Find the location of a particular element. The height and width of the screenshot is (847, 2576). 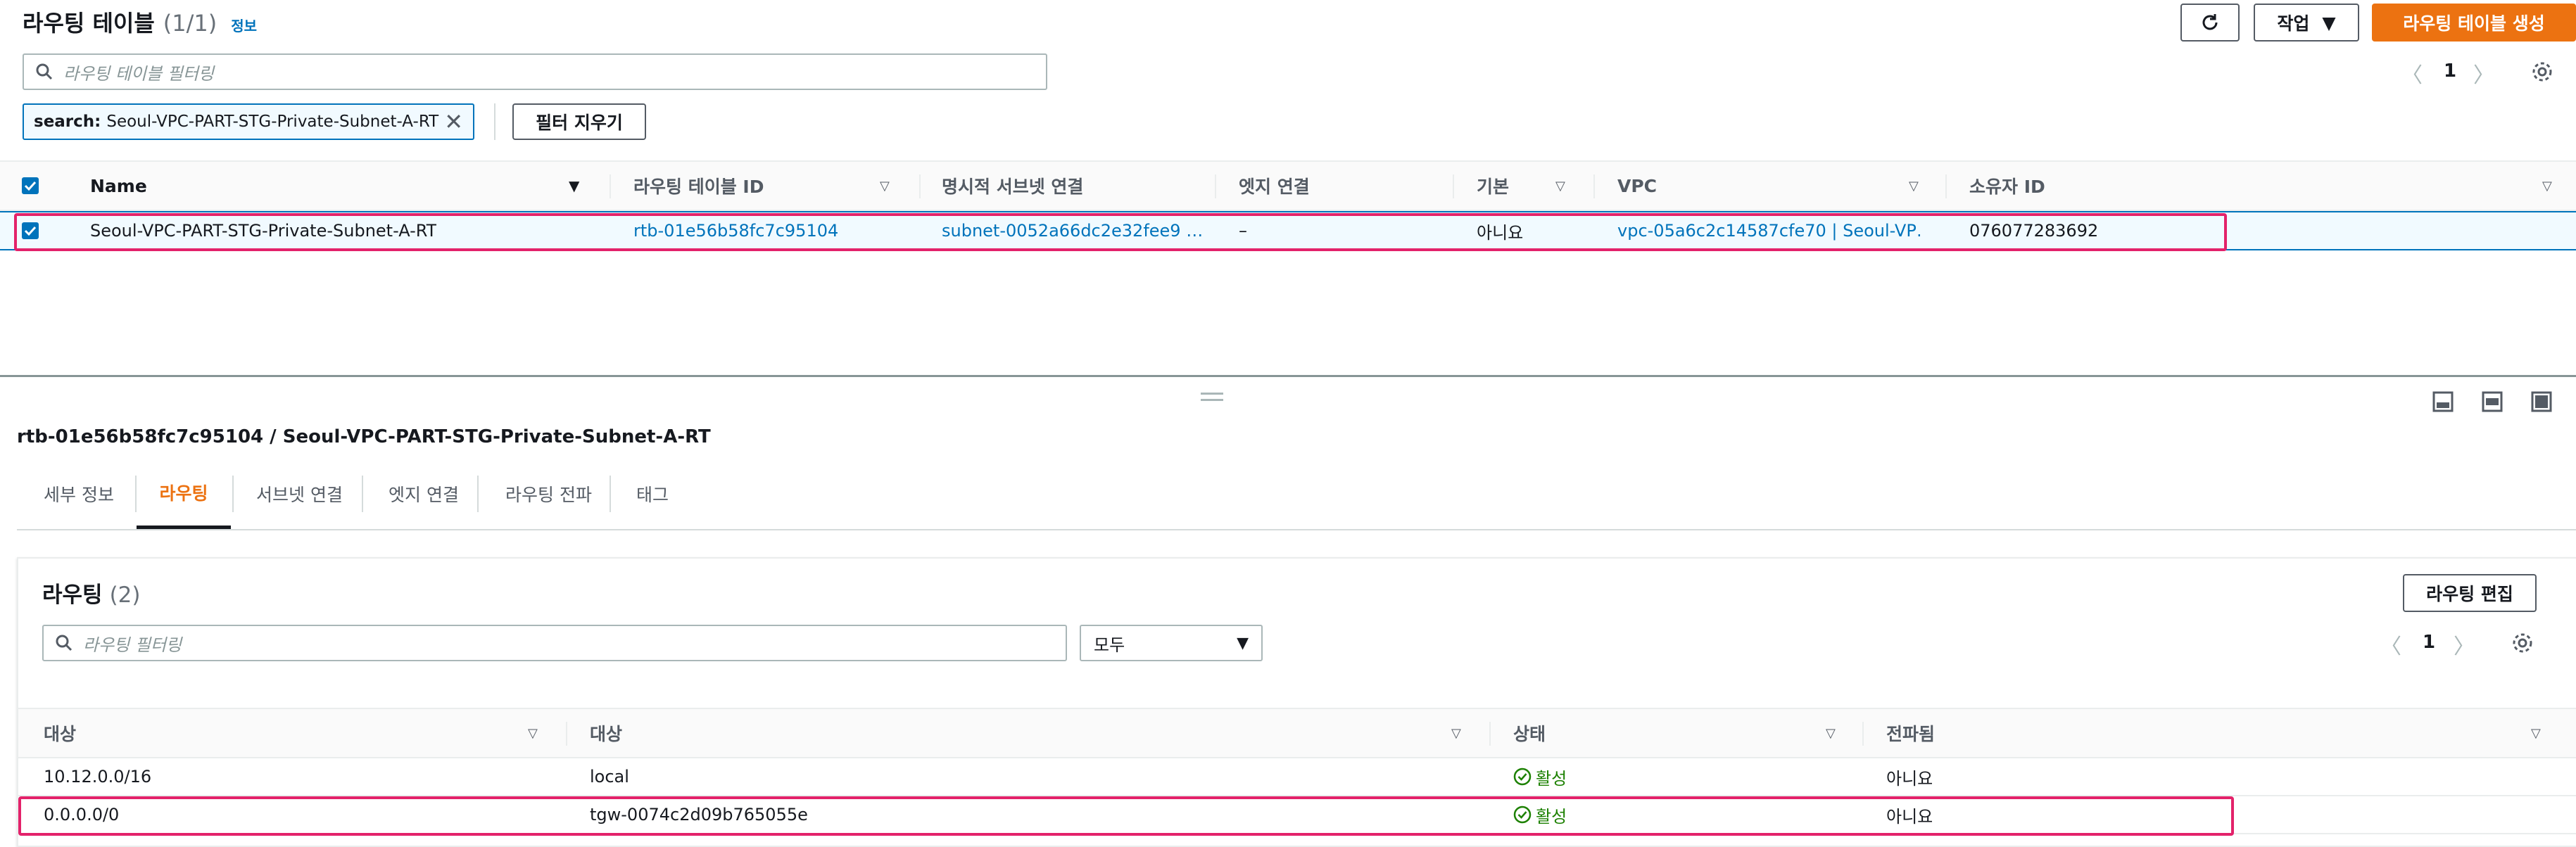

split-panel-divider is located at coordinates (1288, 376).